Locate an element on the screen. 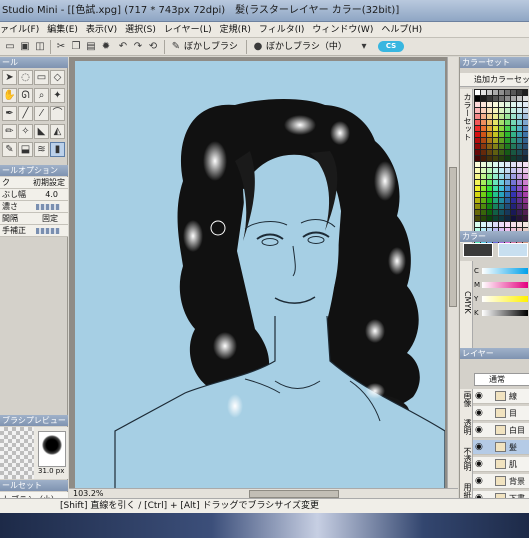  interval-value: 固定 is located at coordinates (50, 218).